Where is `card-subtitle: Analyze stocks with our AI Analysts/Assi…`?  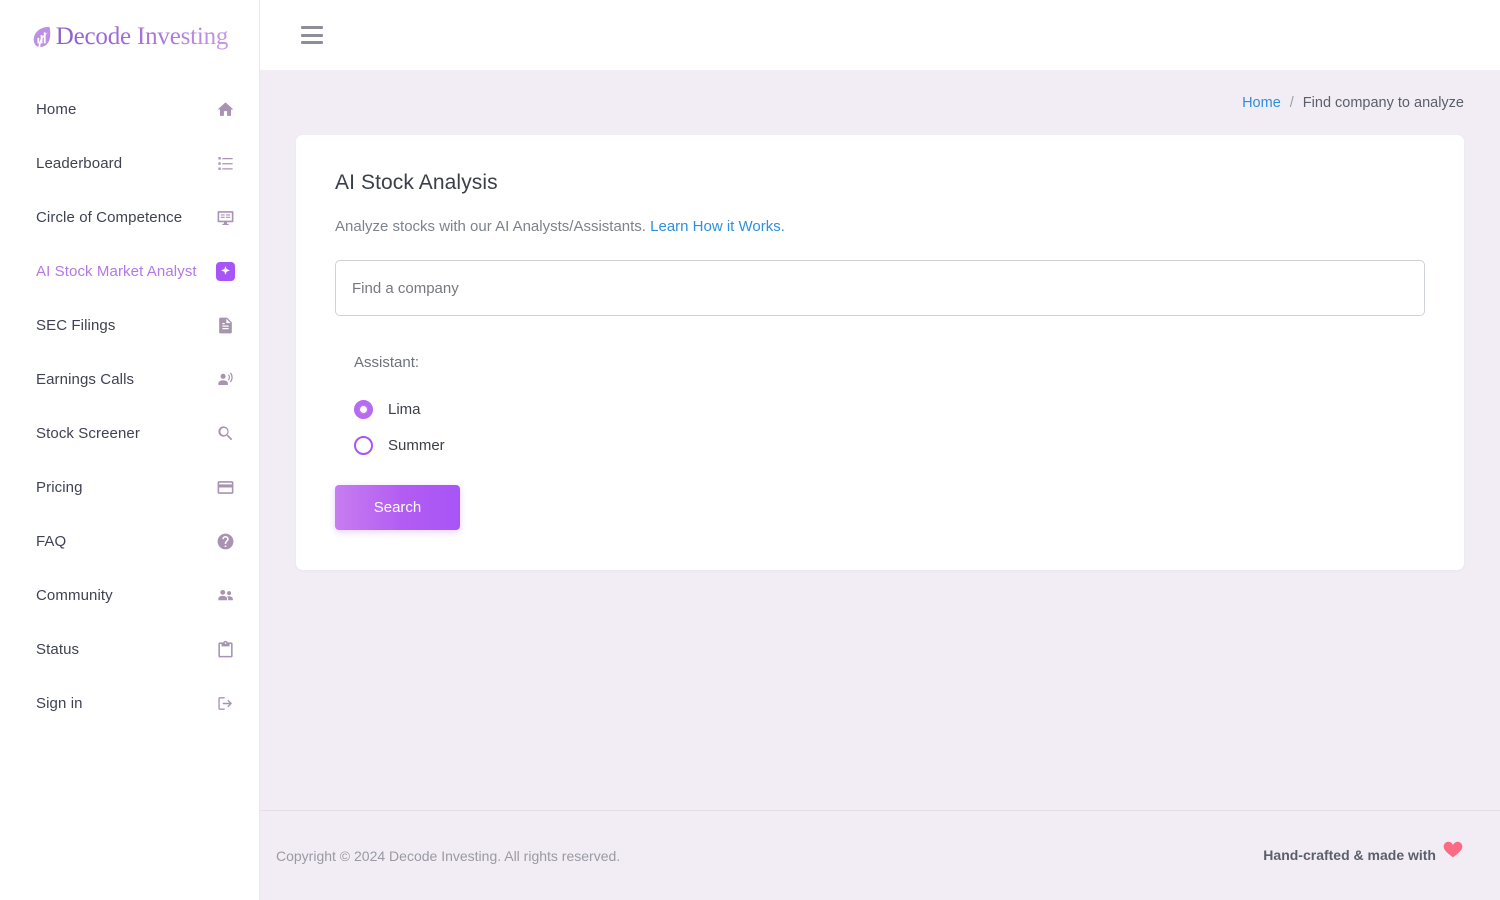
card-subtitle: Analyze stocks with our AI Analysts/Assi… is located at coordinates (880, 226).